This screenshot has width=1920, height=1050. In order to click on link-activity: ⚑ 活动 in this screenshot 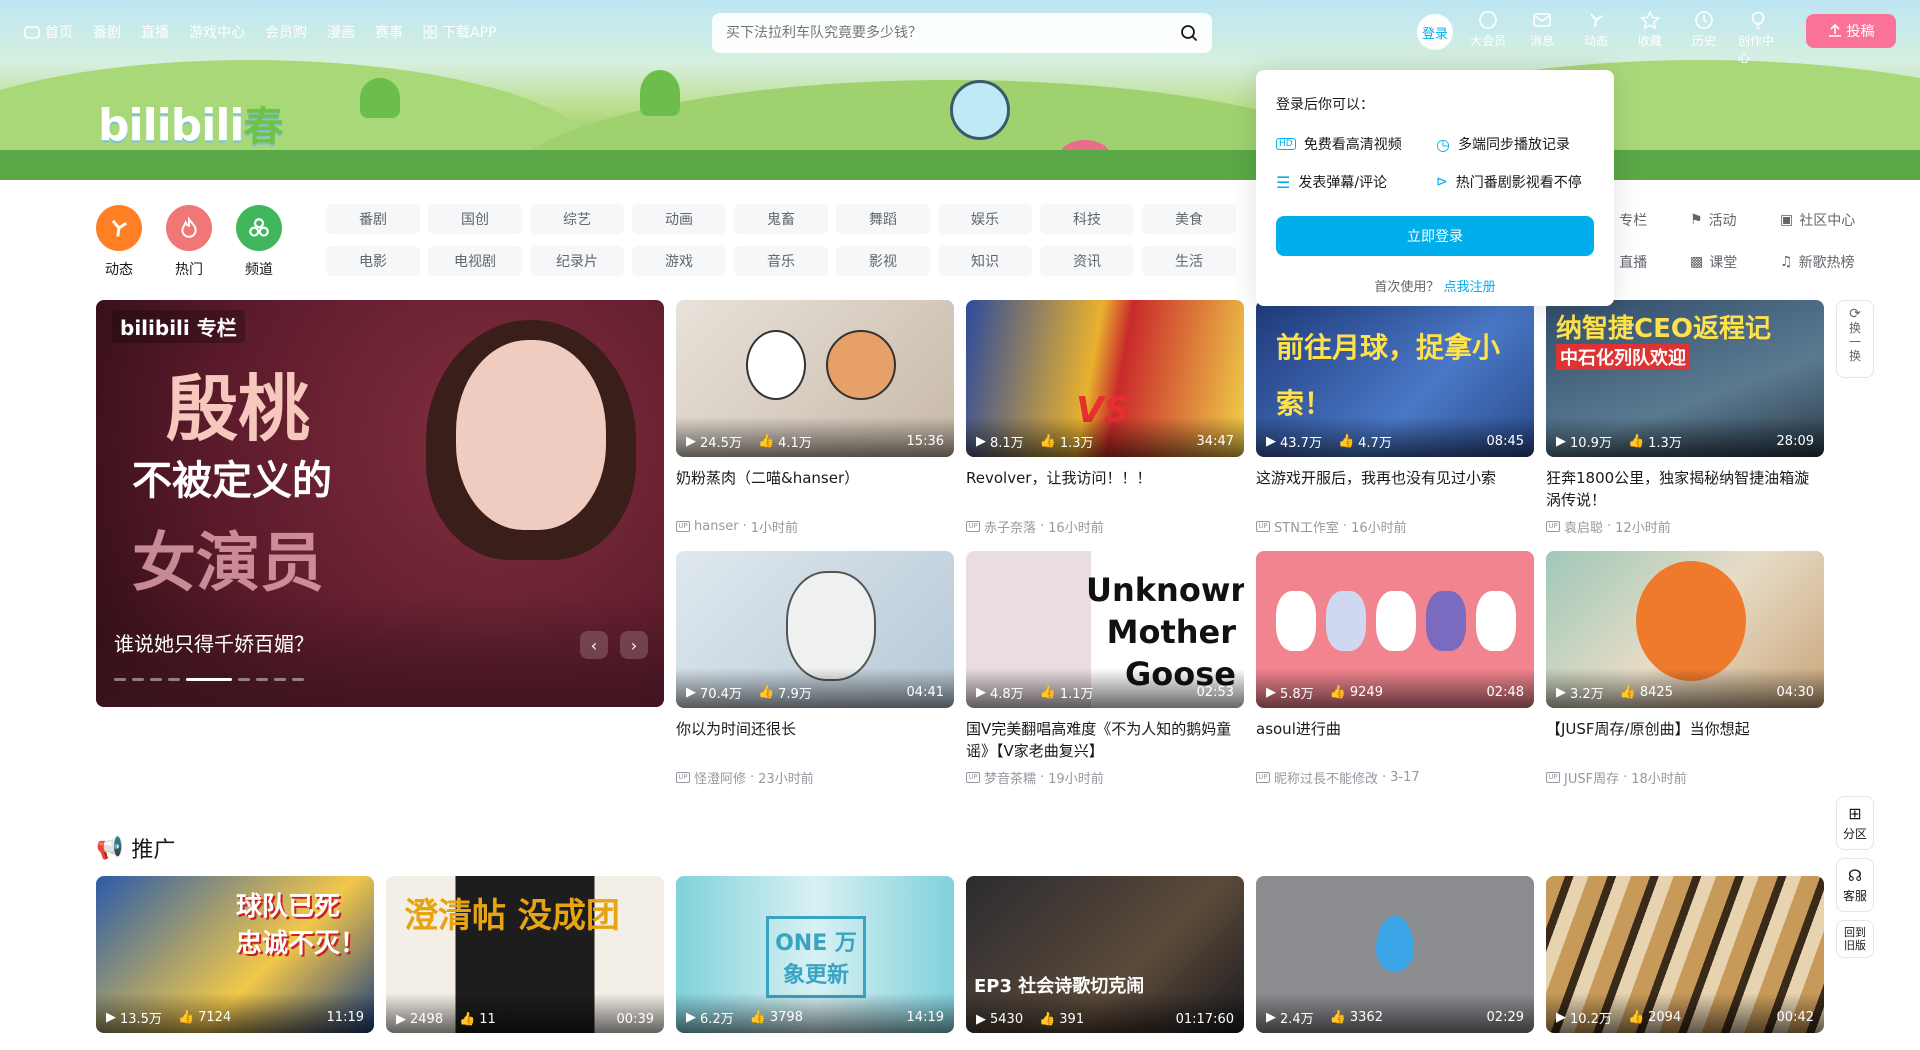, I will do `click(1735, 220)`.